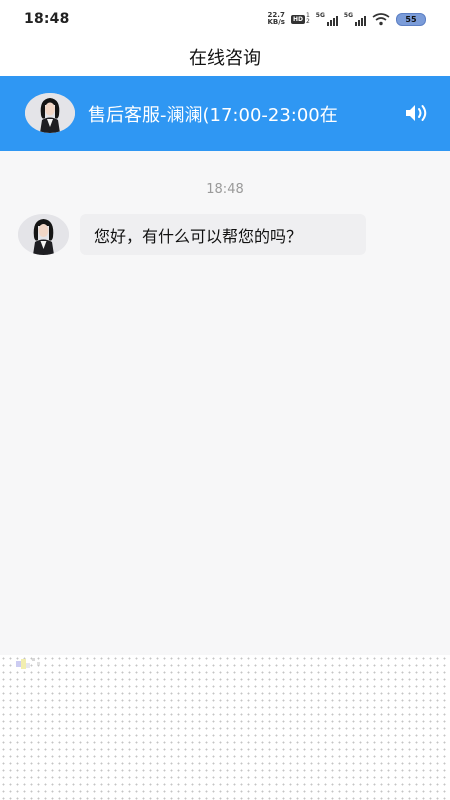 The height and width of the screenshot is (800, 450). What do you see at coordinates (381, 19) in the screenshot?
I see `wifi-icon` at bounding box center [381, 19].